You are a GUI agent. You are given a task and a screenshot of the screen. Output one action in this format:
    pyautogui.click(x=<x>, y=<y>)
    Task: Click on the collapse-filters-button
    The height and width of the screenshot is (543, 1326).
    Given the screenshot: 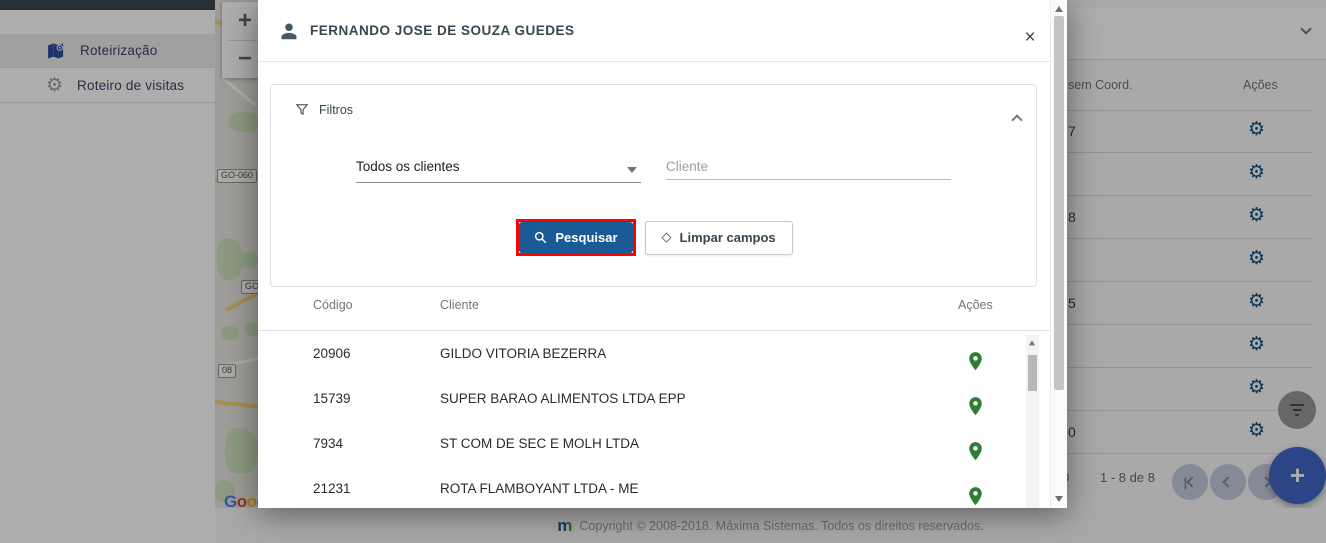 What is the action you would take?
    pyautogui.click(x=1017, y=120)
    